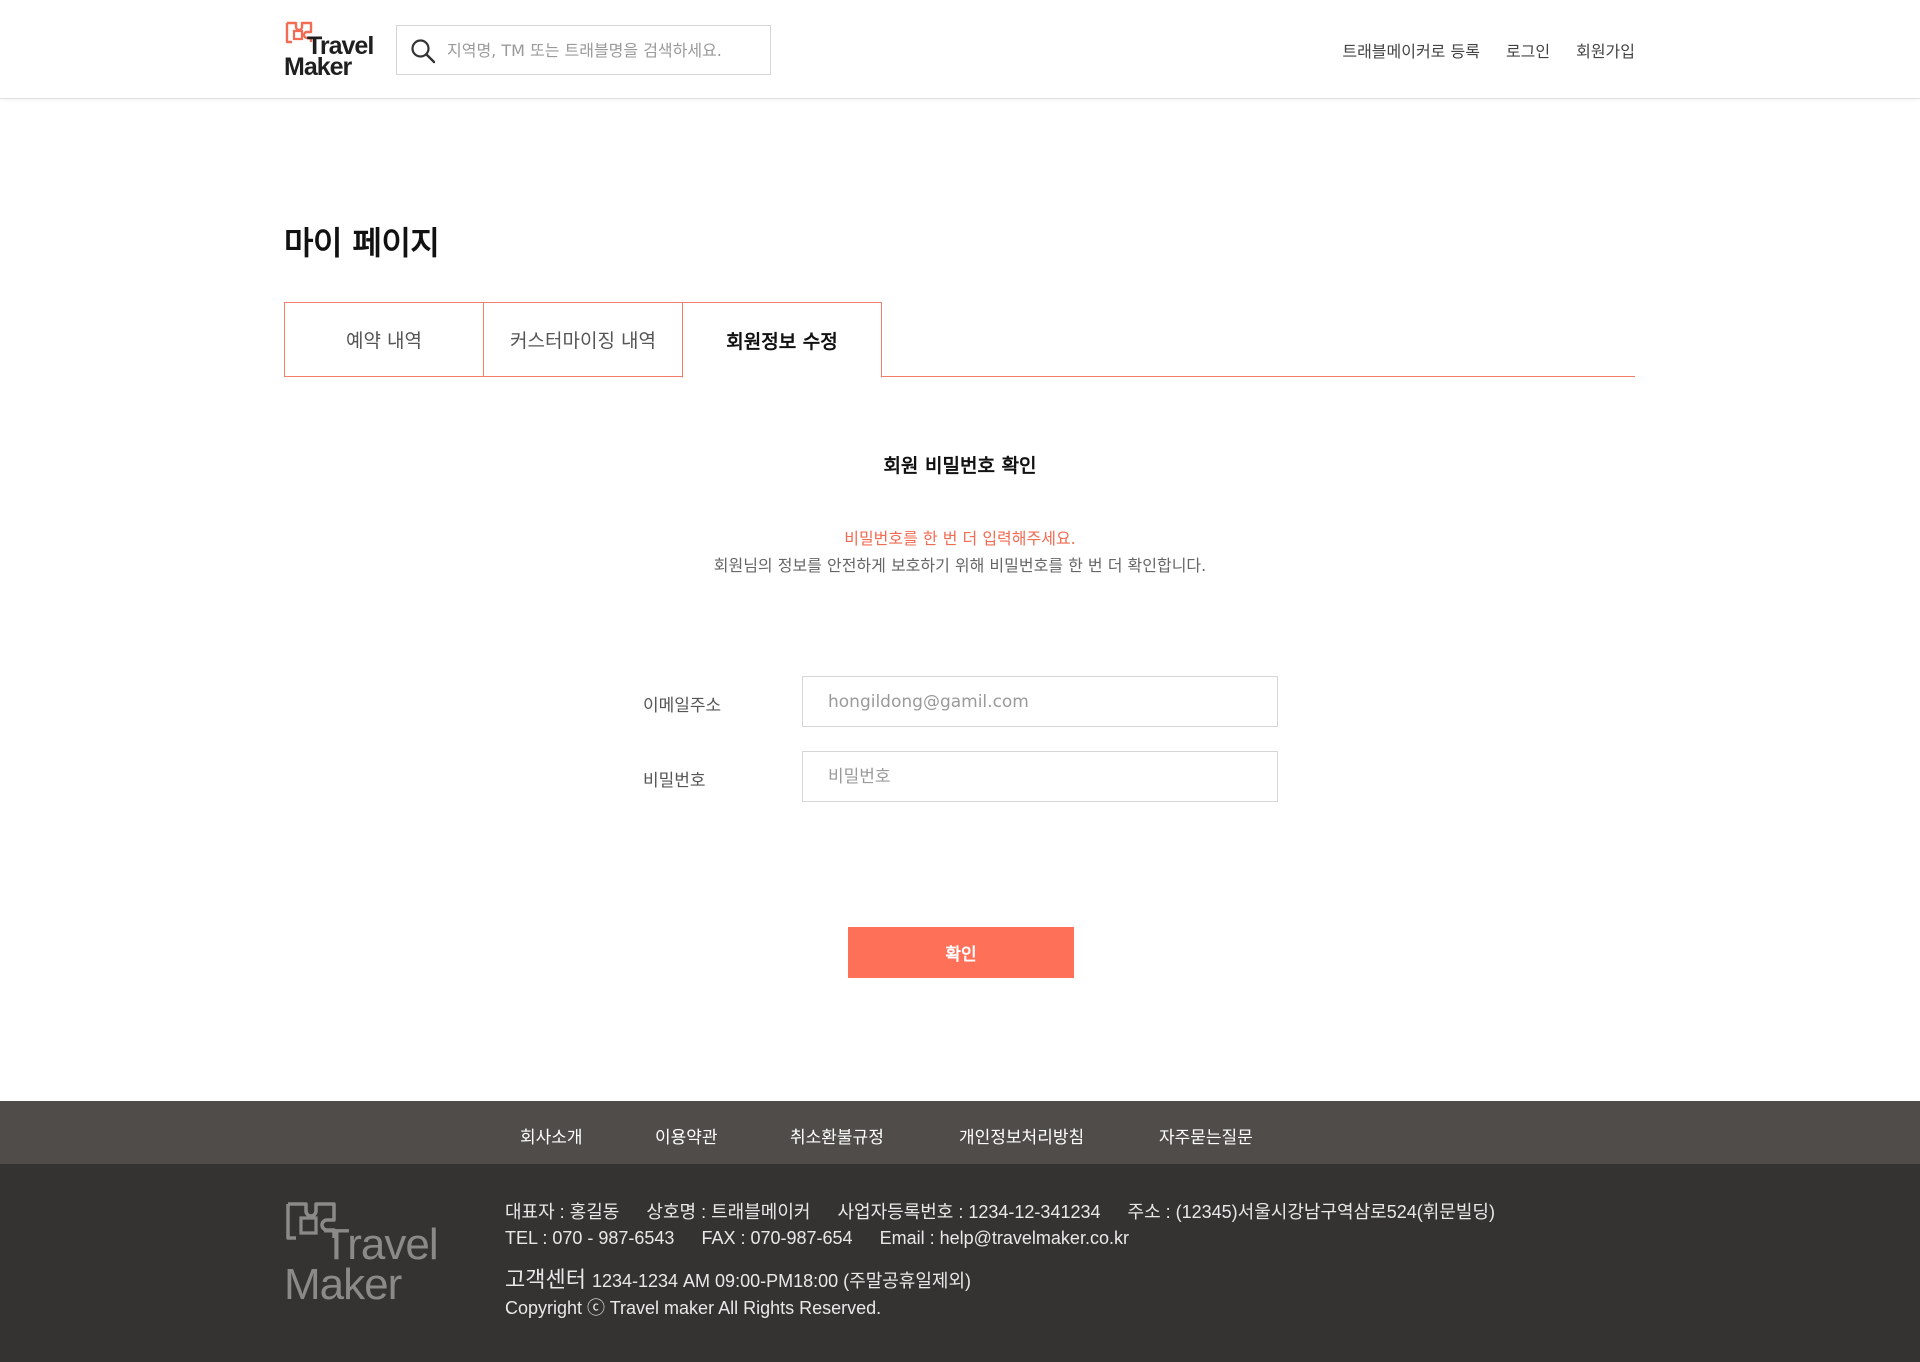 The height and width of the screenshot is (1362, 1920). Describe the element at coordinates (1206, 1135) in the screenshot. I see `footer-link-faq: 자주묻는질문` at that location.